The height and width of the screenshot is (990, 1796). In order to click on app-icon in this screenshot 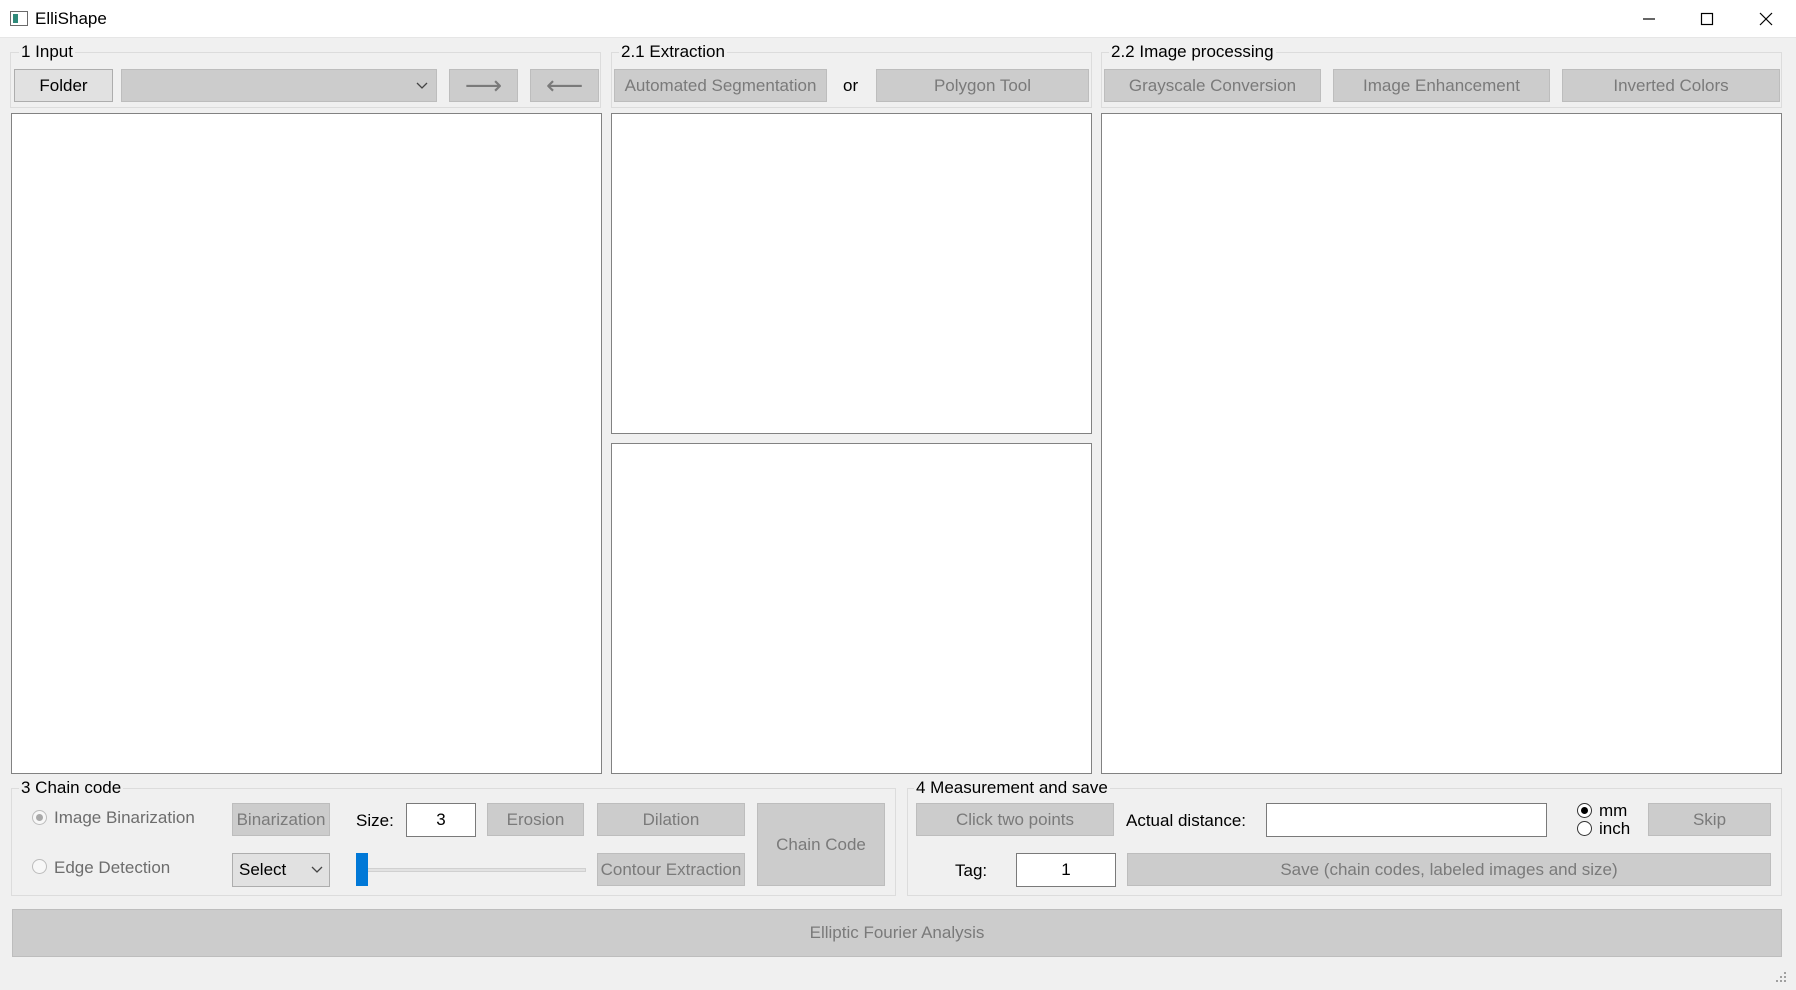, I will do `click(19, 18)`.